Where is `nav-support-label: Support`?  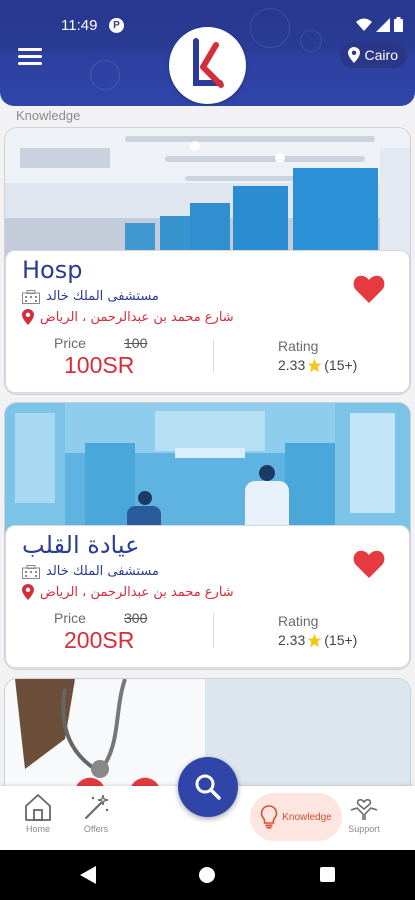
nav-support-label: Support is located at coordinates (364, 829).